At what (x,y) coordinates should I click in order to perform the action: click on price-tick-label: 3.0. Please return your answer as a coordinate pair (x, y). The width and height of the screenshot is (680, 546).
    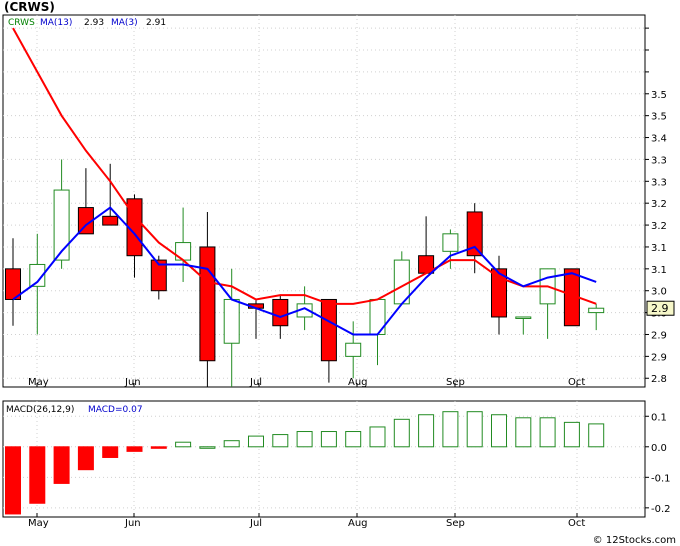
    Looking at the image, I should click on (659, 292).